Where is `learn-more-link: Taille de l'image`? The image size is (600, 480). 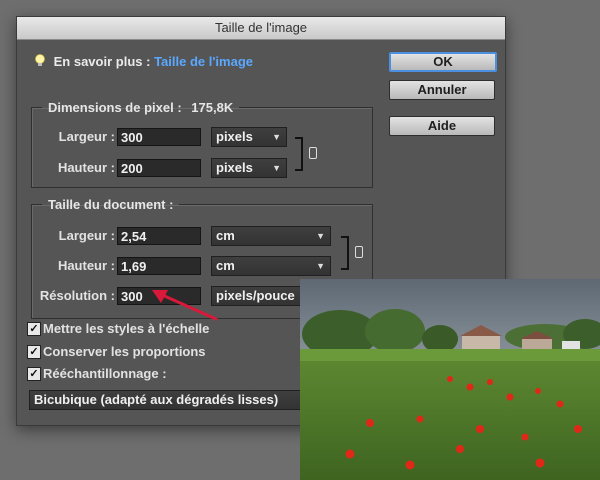
learn-more-link: Taille de l'image is located at coordinates (203, 61).